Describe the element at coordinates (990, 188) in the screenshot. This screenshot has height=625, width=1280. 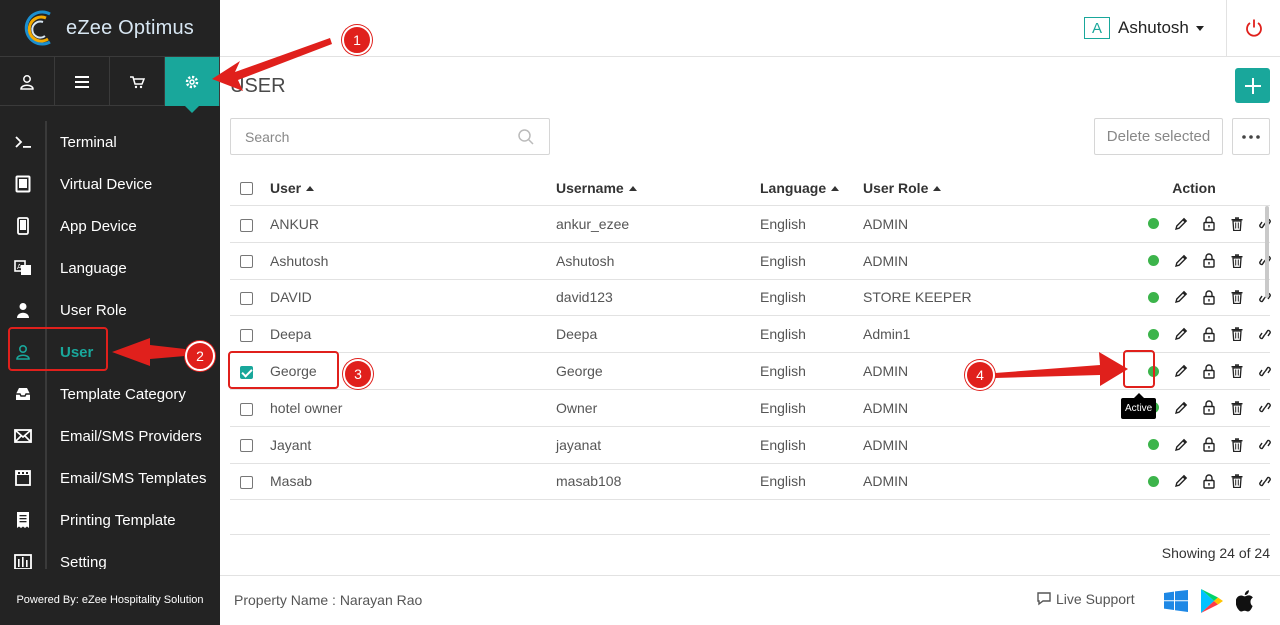
I see `column-header-user-role: User Role` at that location.